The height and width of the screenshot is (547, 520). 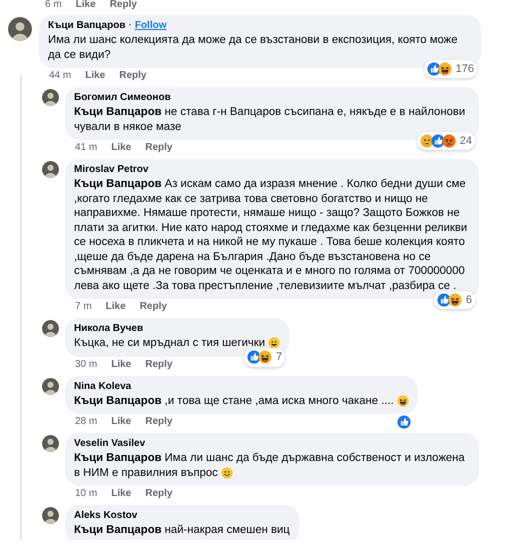 I want to click on timestamp: 28 m, so click(x=86, y=421).